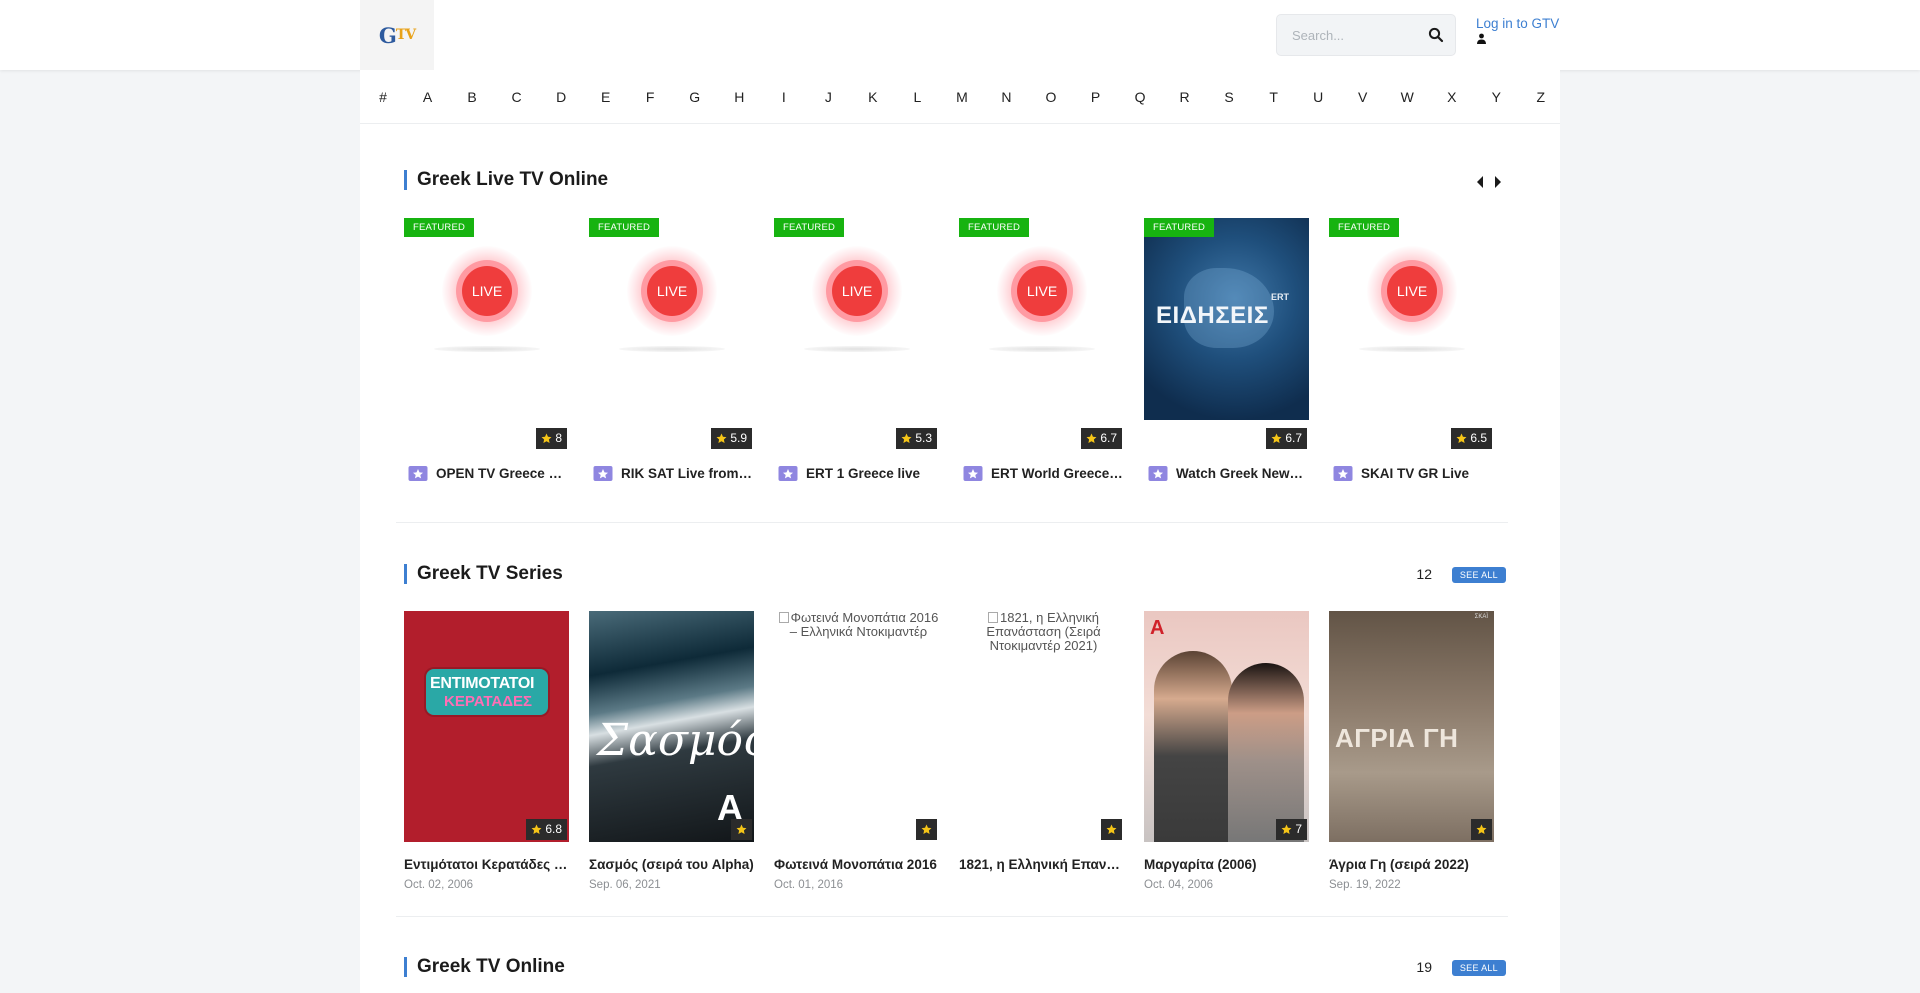 Image resolution: width=1920 pixels, height=993 pixels. Describe the element at coordinates (1471, 438) in the screenshot. I see `rating-badge: 6.5` at that location.